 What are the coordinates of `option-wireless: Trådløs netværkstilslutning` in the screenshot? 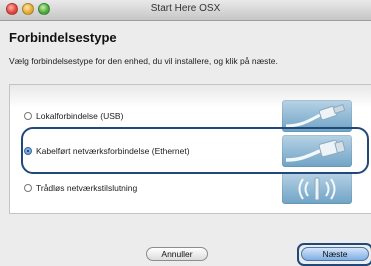 It's located at (80, 188).